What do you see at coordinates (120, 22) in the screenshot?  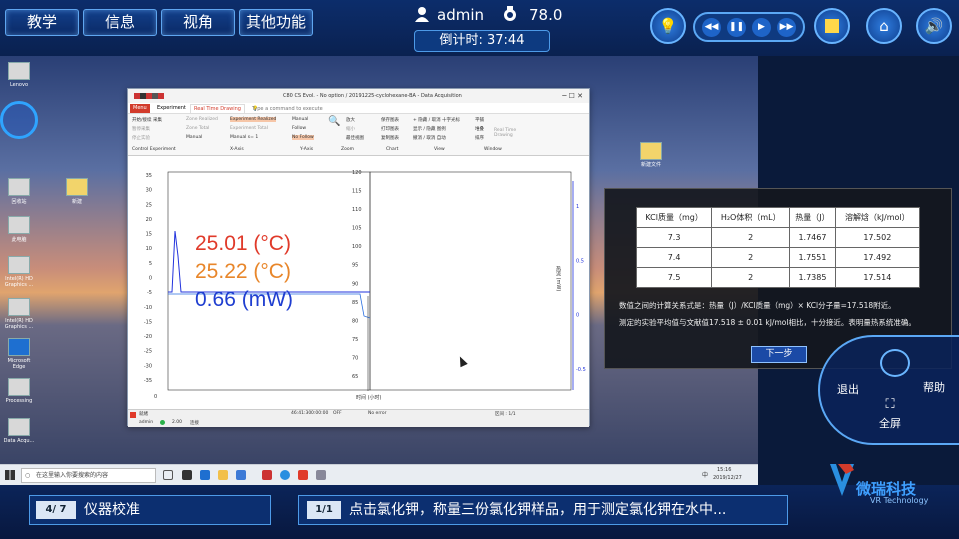 I see `menu-info: 信息` at bounding box center [120, 22].